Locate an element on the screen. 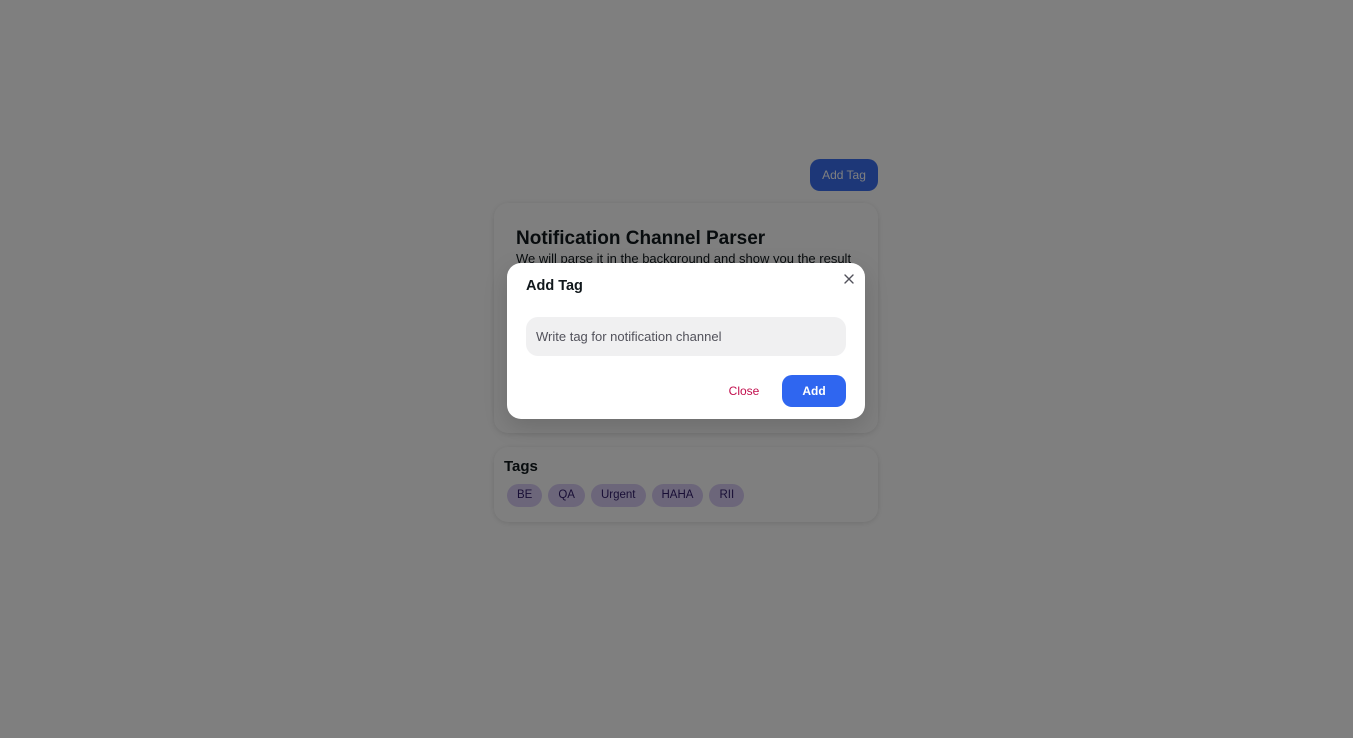 The image size is (1353, 738). close-icon is located at coordinates (849, 279).